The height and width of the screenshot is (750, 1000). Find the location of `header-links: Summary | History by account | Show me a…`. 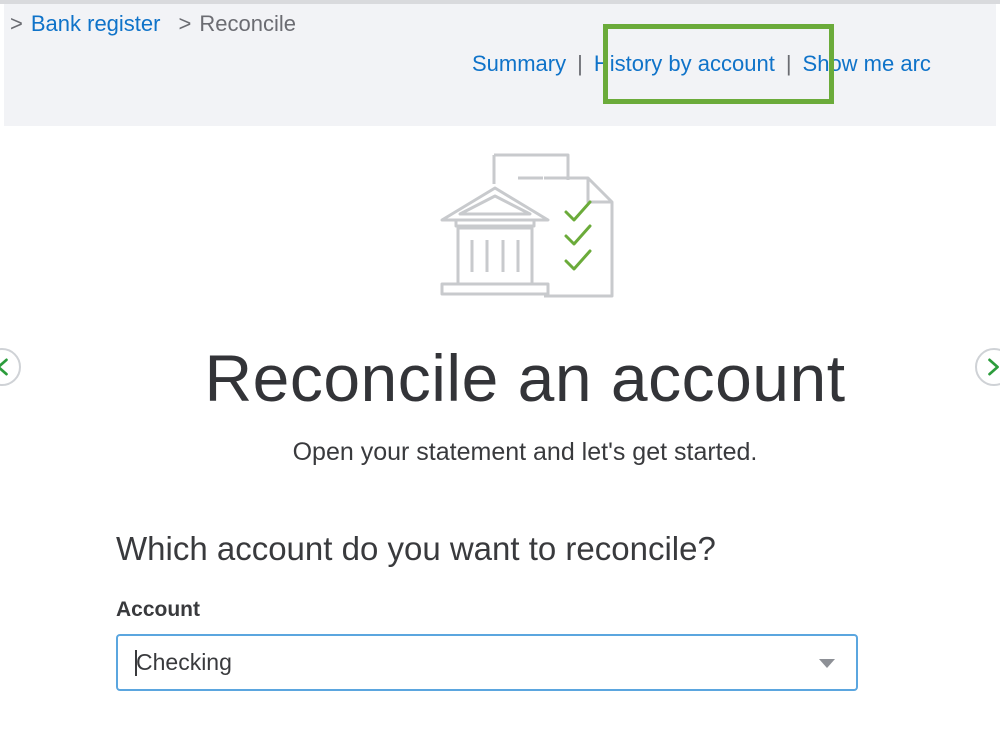

header-links: Summary | History by account | Show me a… is located at coordinates (701, 64).